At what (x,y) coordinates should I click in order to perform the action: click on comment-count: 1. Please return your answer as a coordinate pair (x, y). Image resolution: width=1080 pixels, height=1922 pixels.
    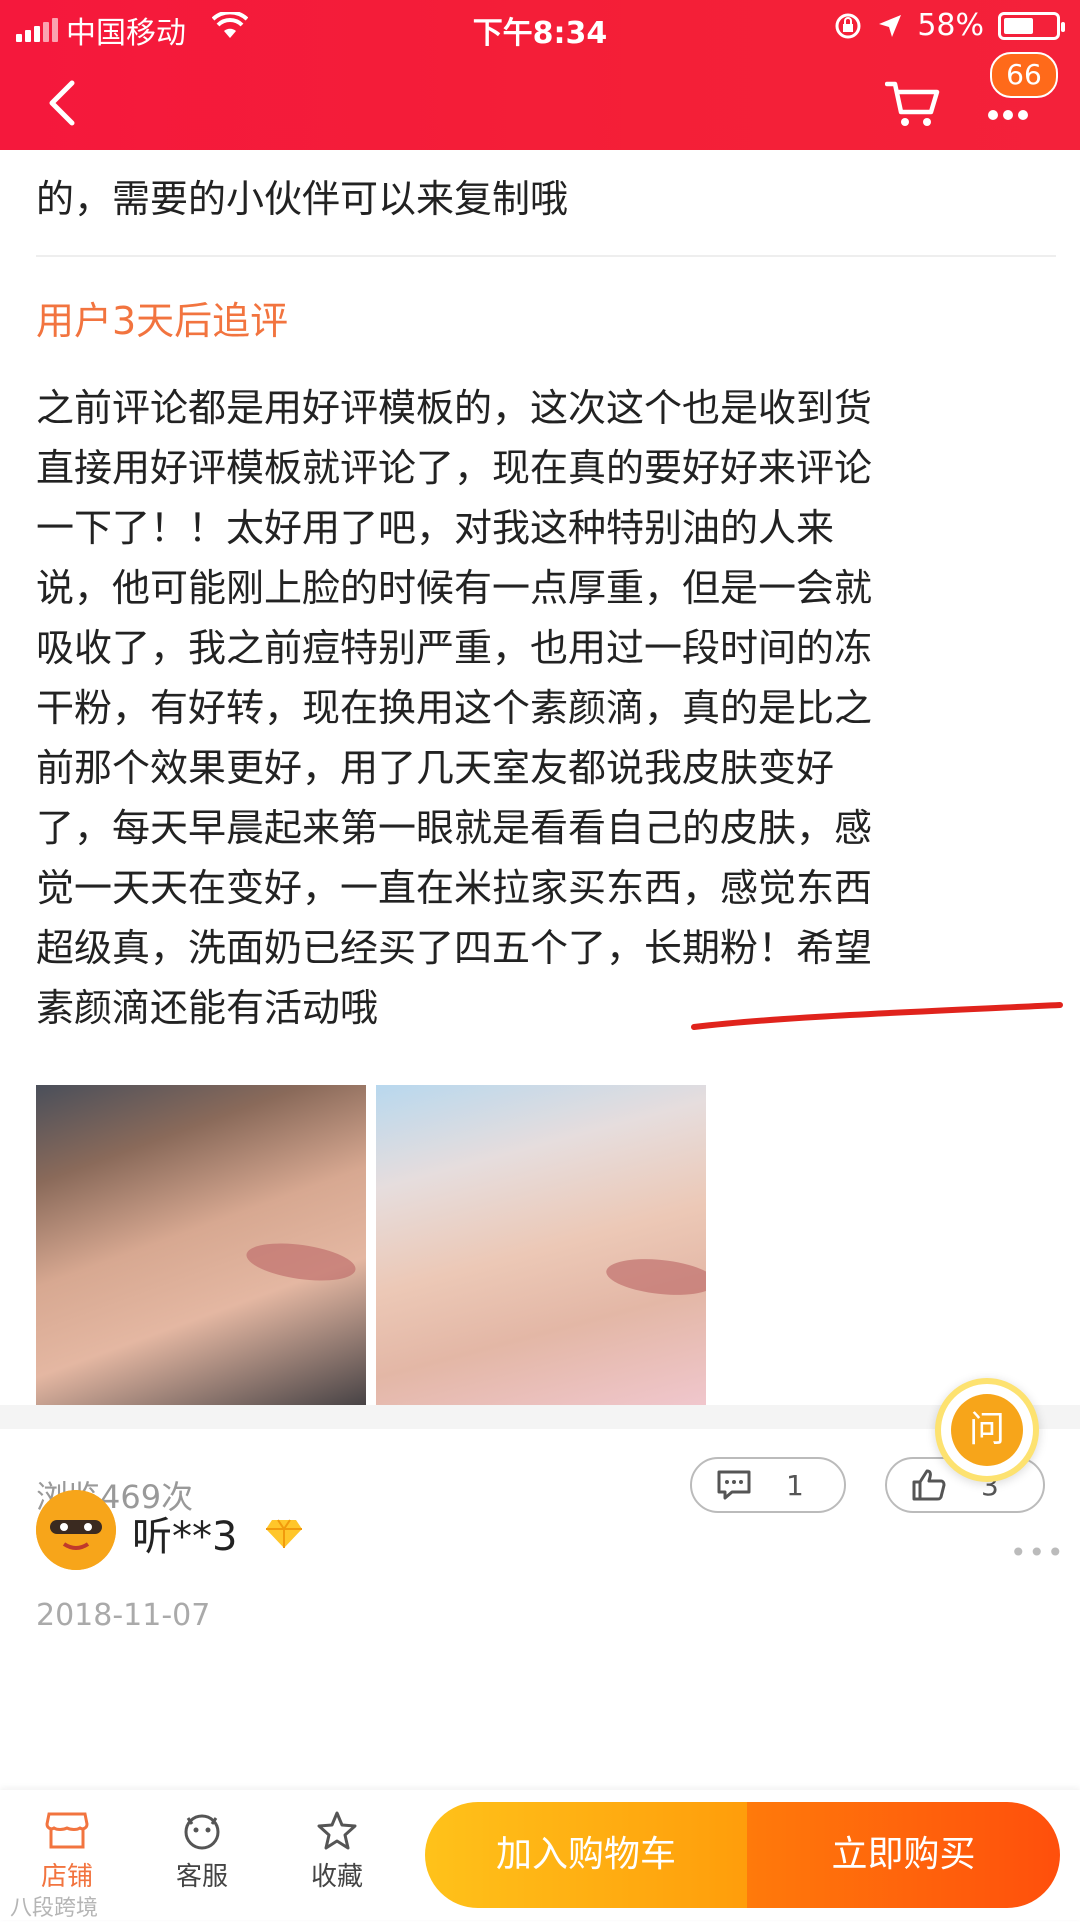
    Looking at the image, I should click on (795, 1485).